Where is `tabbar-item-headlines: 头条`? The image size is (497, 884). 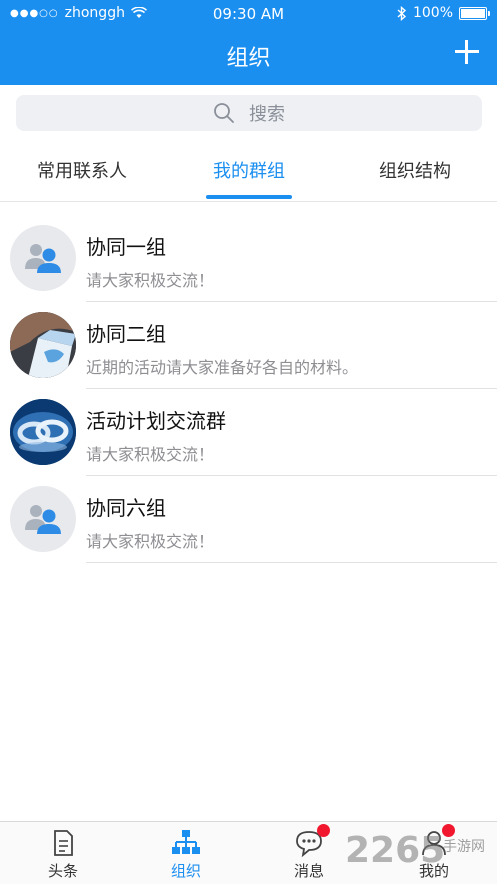 tabbar-item-headlines: 头条 is located at coordinates (63, 854).